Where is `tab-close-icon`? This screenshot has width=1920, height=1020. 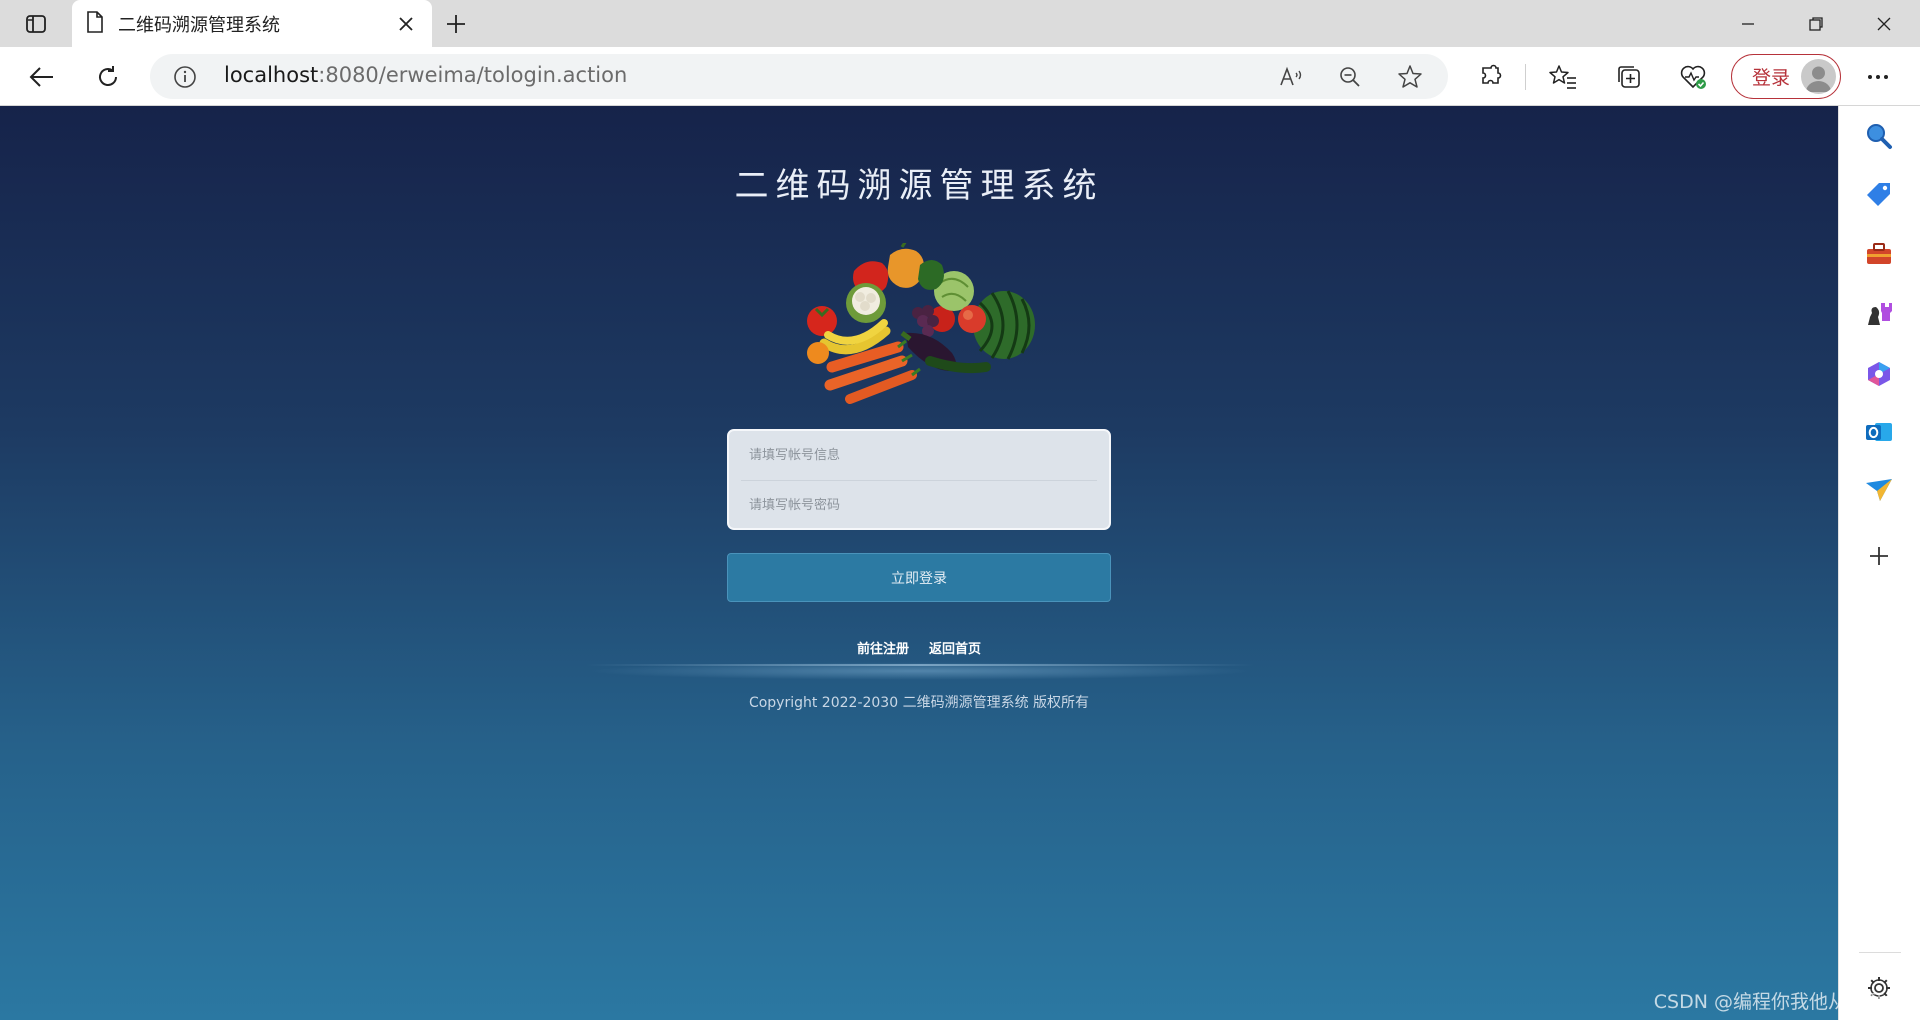
tab-close-icon is located at coordinates (406, 24).